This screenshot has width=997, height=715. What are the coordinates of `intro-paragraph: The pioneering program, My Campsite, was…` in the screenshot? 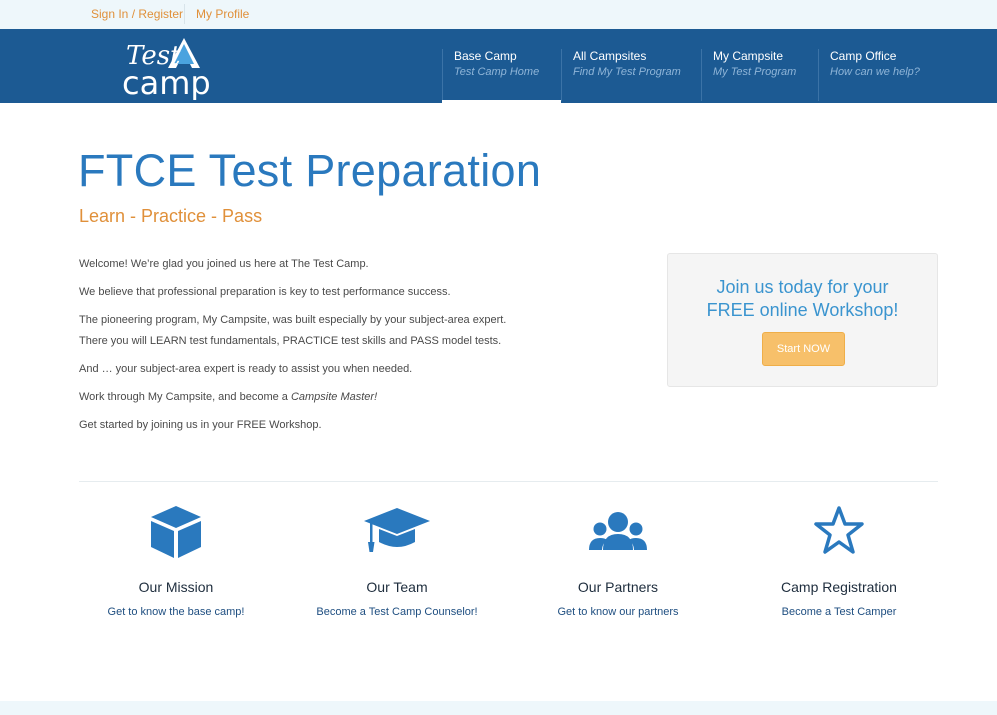 It's located at (293, 320).